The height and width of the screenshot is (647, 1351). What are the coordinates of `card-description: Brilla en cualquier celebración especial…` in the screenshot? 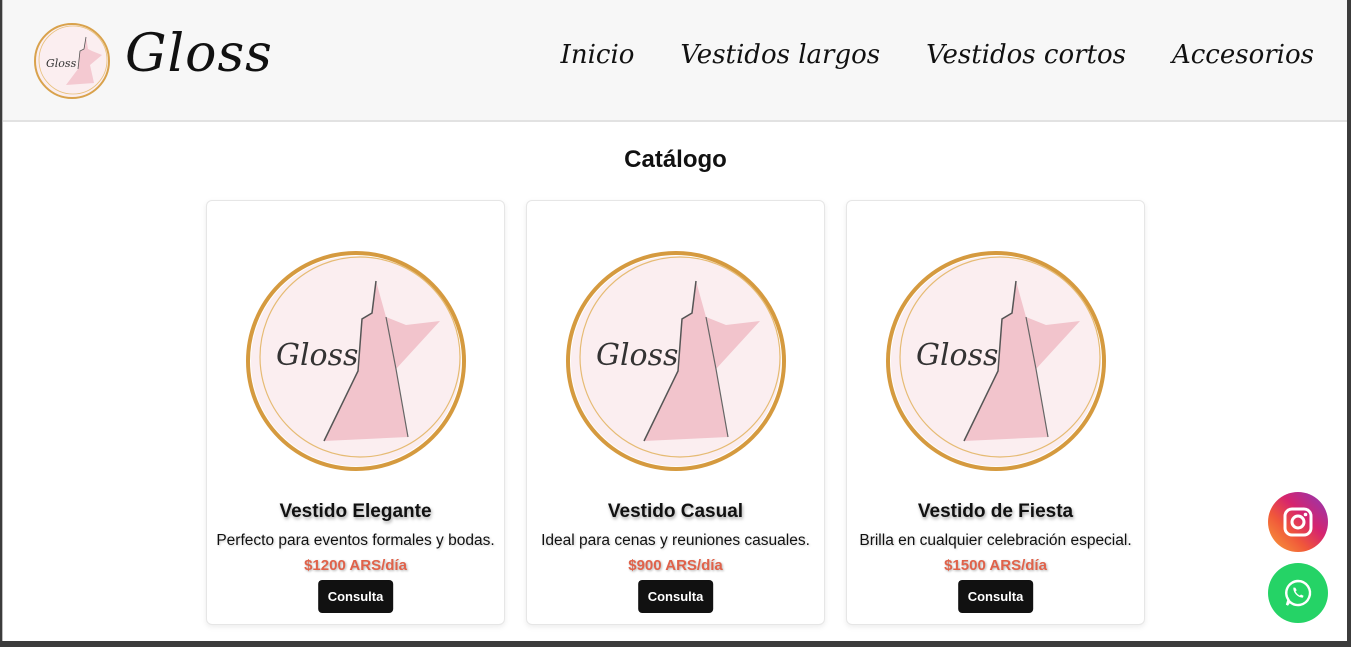 It's located at (995, 540).